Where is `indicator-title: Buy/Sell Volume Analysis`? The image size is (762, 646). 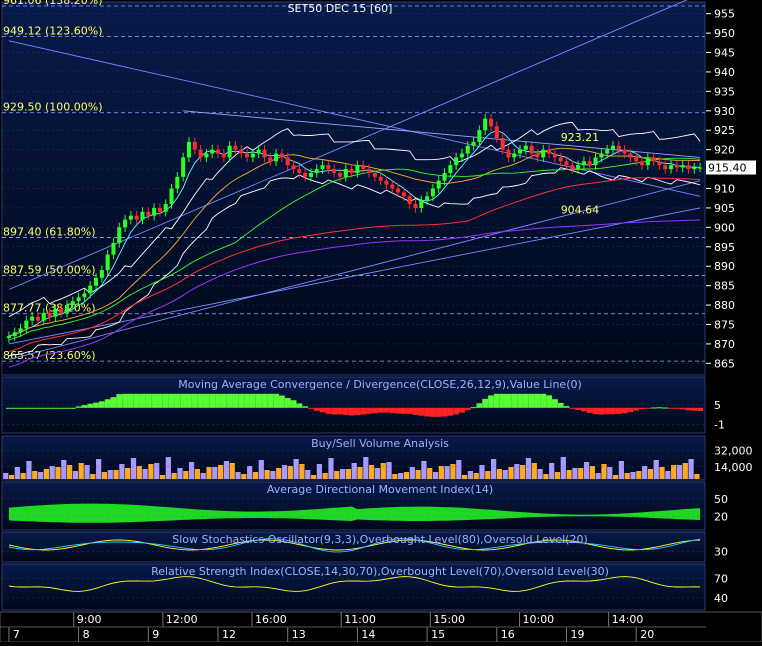 indicator-title: Buy/Sell Volume Analysis is located at coordinates (380, 443).